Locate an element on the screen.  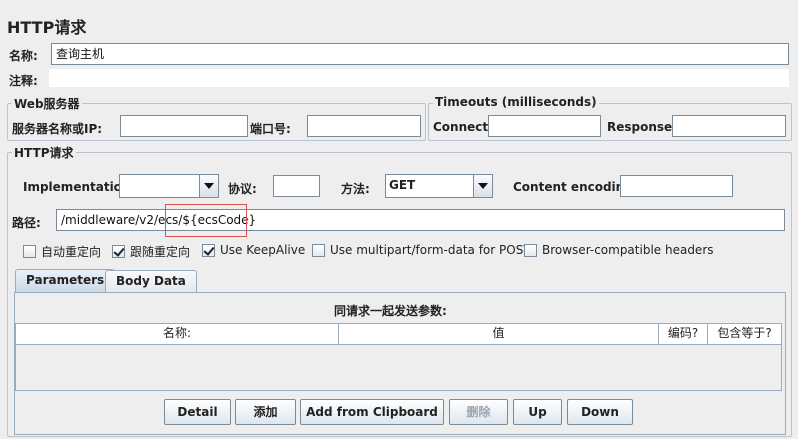
detail-button: Detail is located at coordinates (197, 412).